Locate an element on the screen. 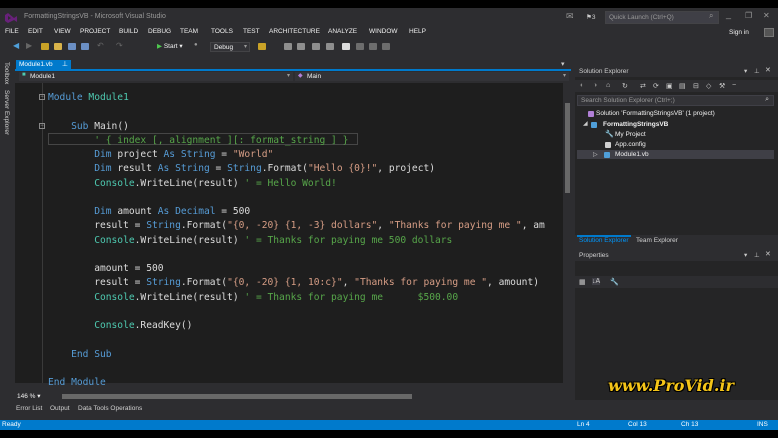 This screenshot has width=778, height=438. sign-in-link: Sign in is located at coordinates (739, 32).